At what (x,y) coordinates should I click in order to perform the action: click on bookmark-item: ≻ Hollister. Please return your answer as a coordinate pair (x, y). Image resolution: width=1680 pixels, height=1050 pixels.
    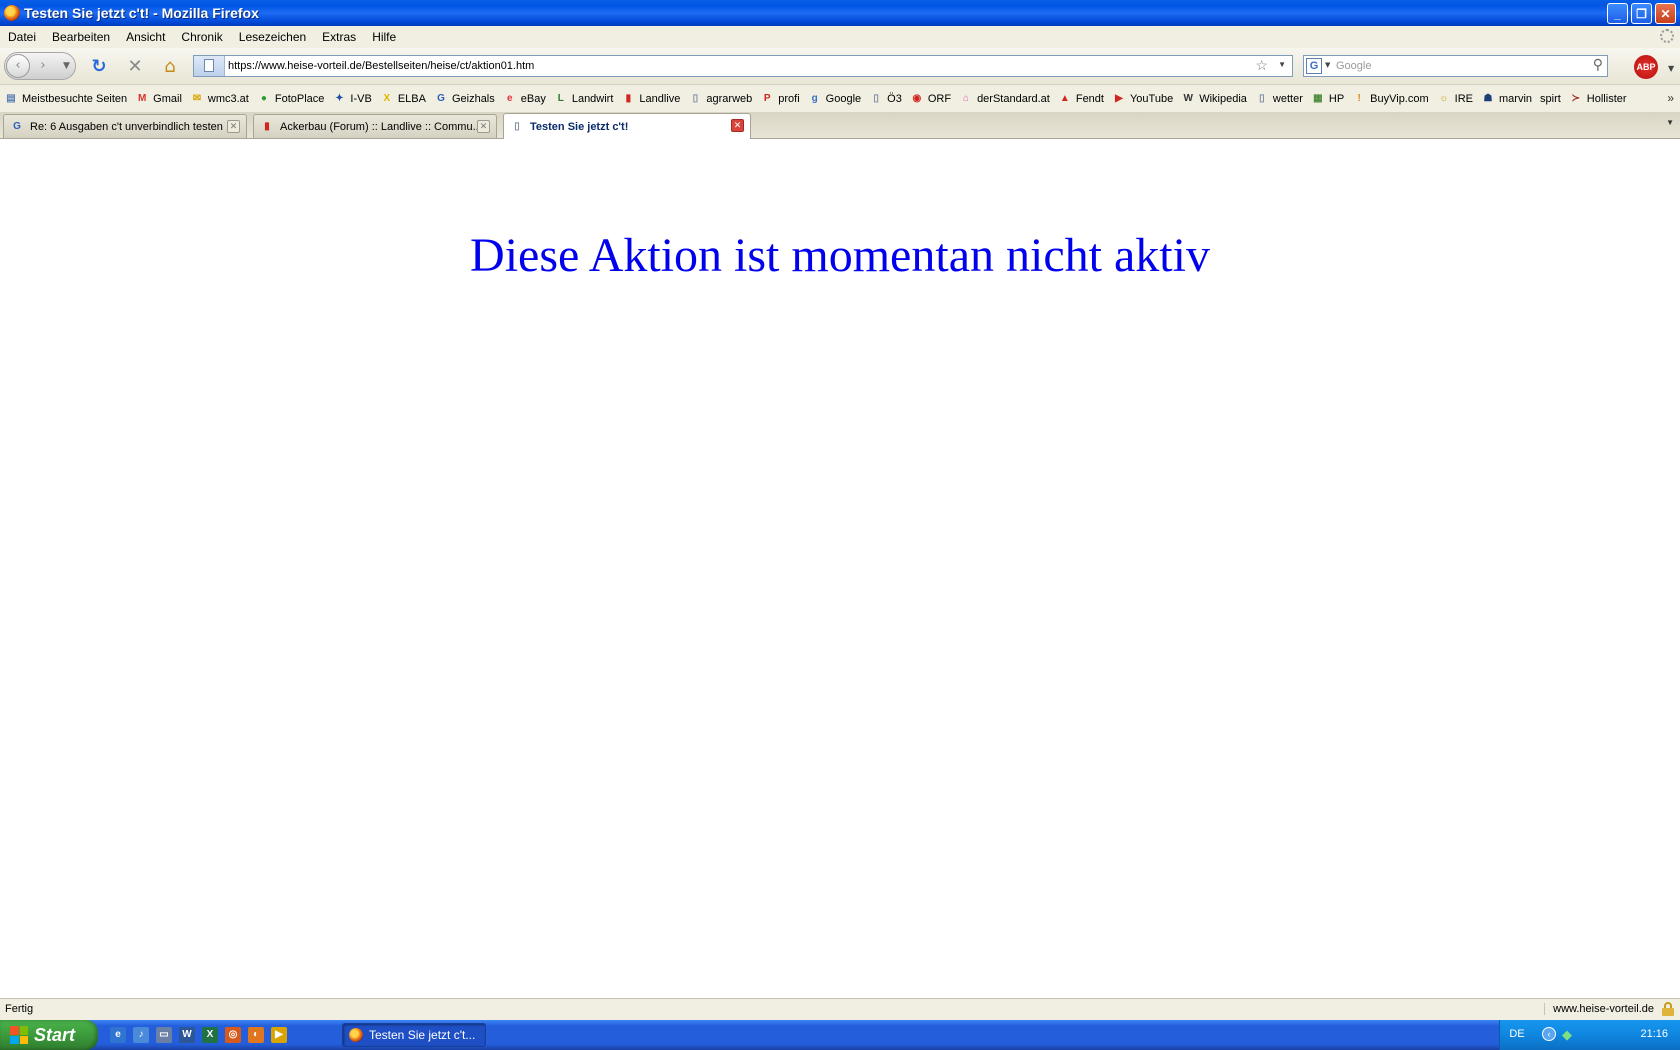
    Looking at the image, I should click on (1598, 99).